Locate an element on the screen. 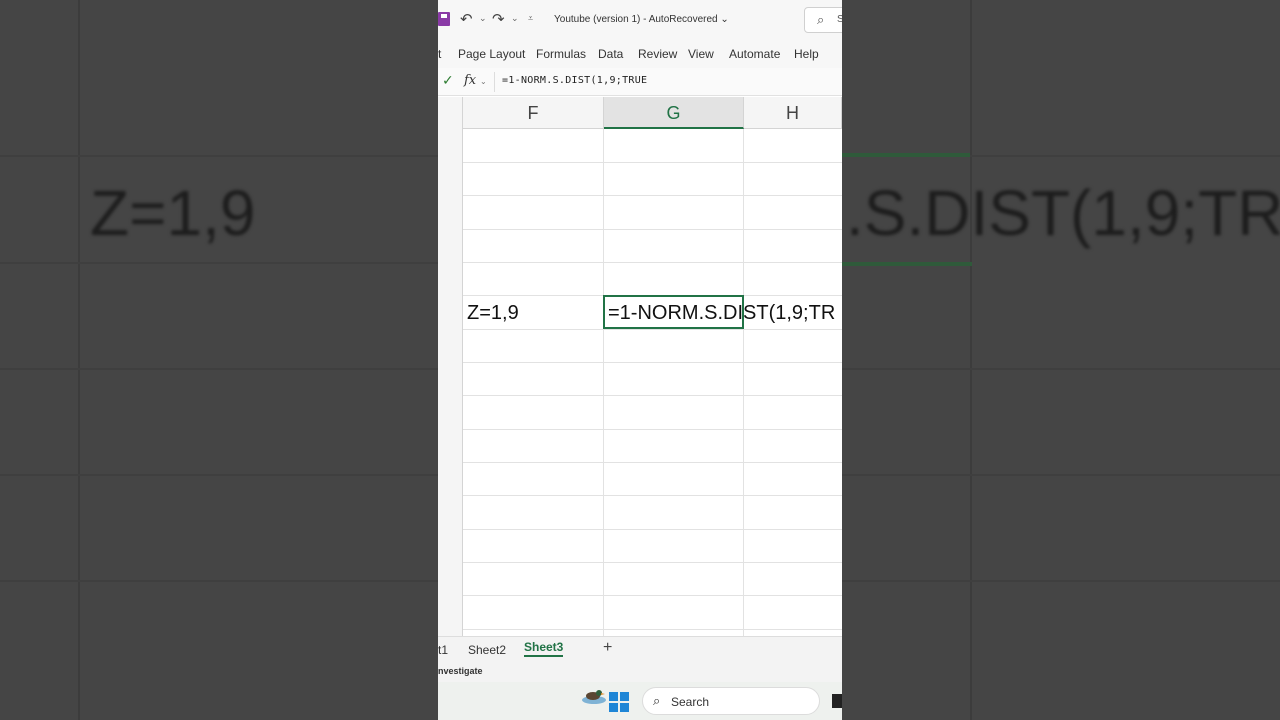 This screenshot has height=720, width=1280. add-sheet-icon: + is located at coordinates (607, 648).